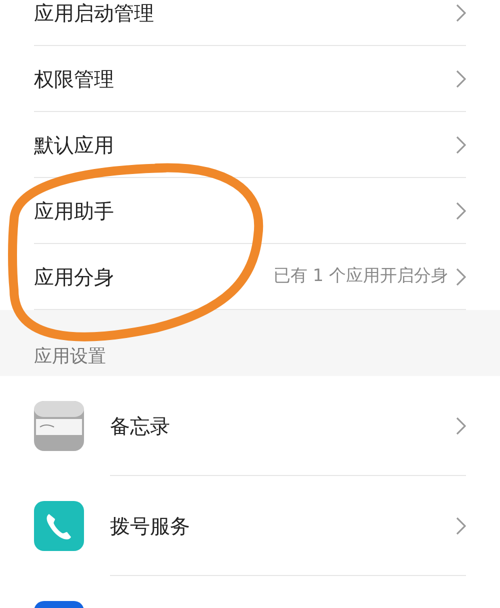  What do you see at coordinates (74, 211) in the screenshot?
I see `menu-label: 应用助手` at bounding box center [74, 211].